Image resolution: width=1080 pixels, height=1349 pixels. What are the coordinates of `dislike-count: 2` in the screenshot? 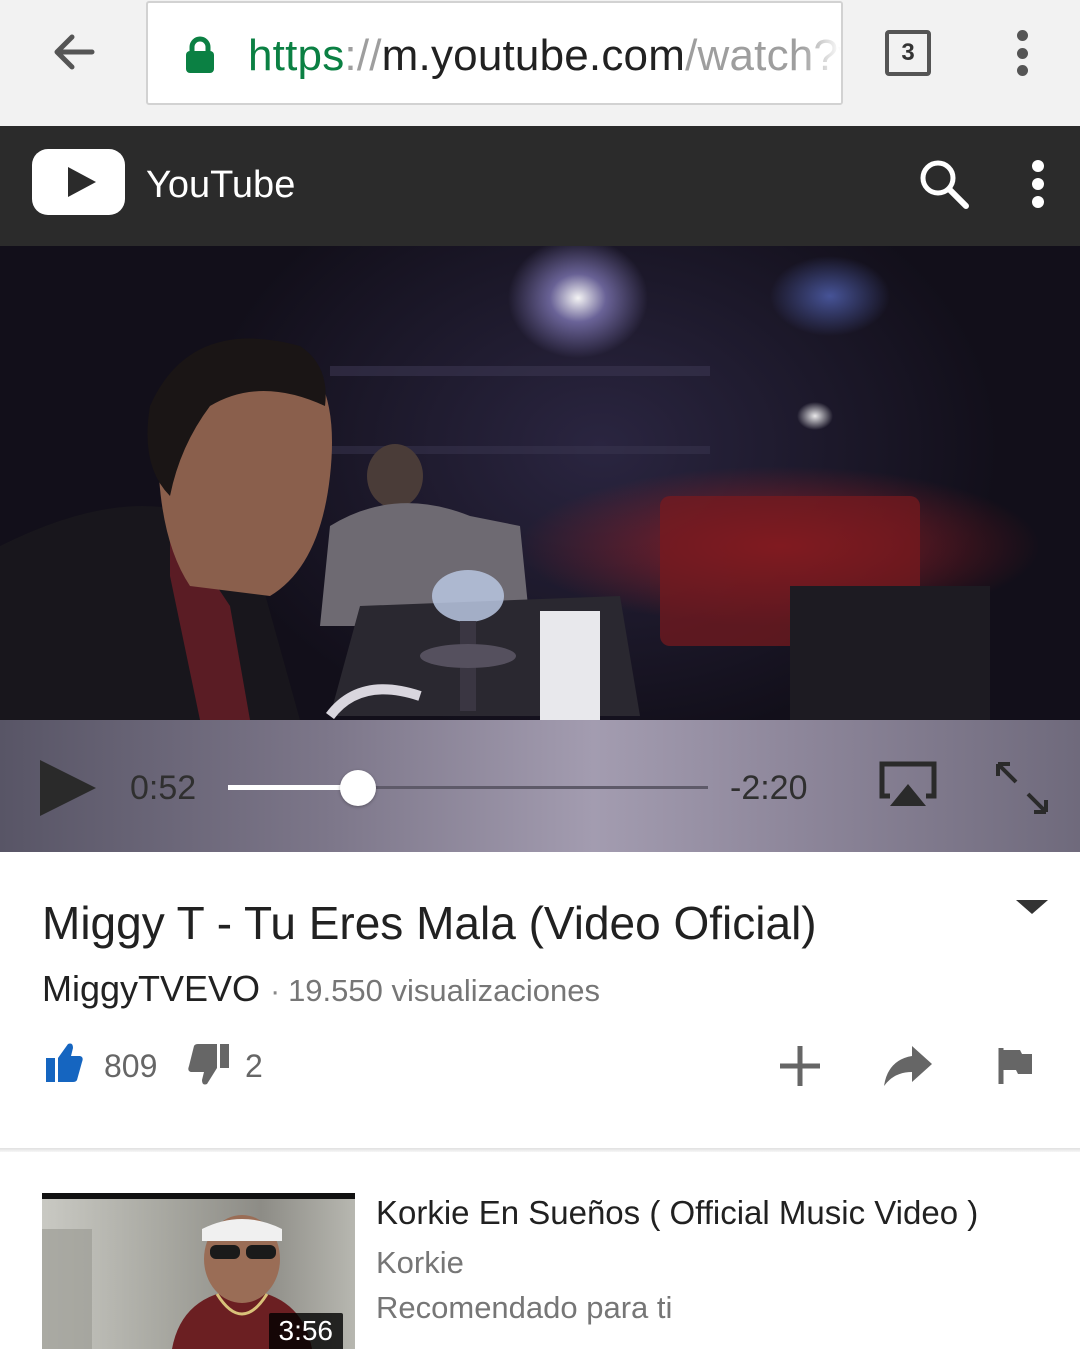 It's located at (254, 1066).